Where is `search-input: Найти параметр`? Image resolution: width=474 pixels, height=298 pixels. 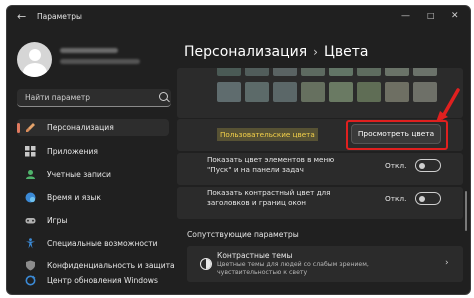 search-input: Найти параметр is located at coordinates (94, 98).